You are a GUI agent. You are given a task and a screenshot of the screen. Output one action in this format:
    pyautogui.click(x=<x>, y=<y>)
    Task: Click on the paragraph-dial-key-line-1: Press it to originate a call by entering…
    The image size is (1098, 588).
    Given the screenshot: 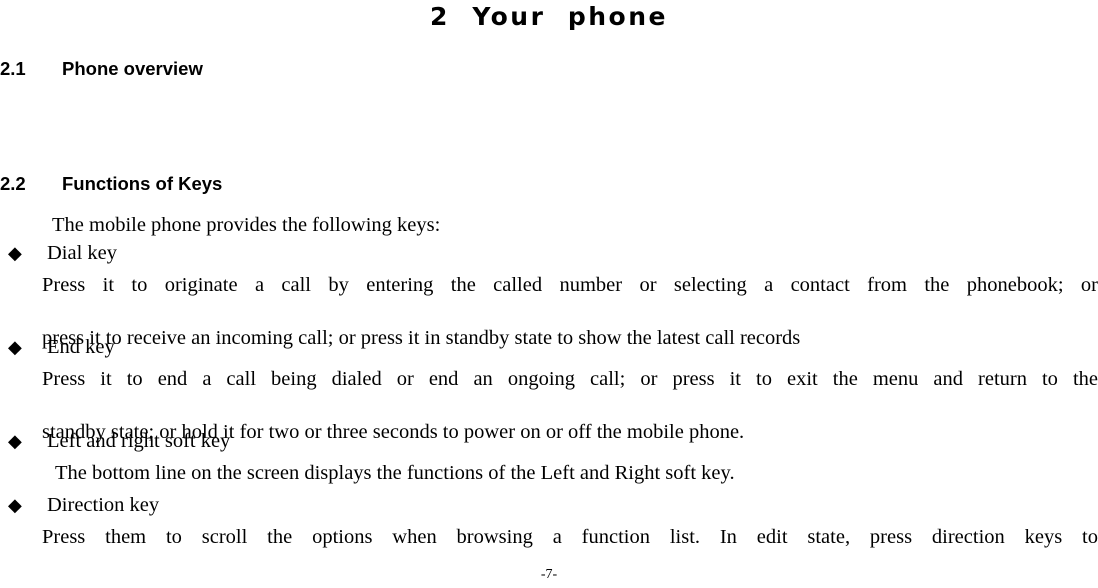 What is the action you would take?
    pyautogui.click(x=570, y=285)
    